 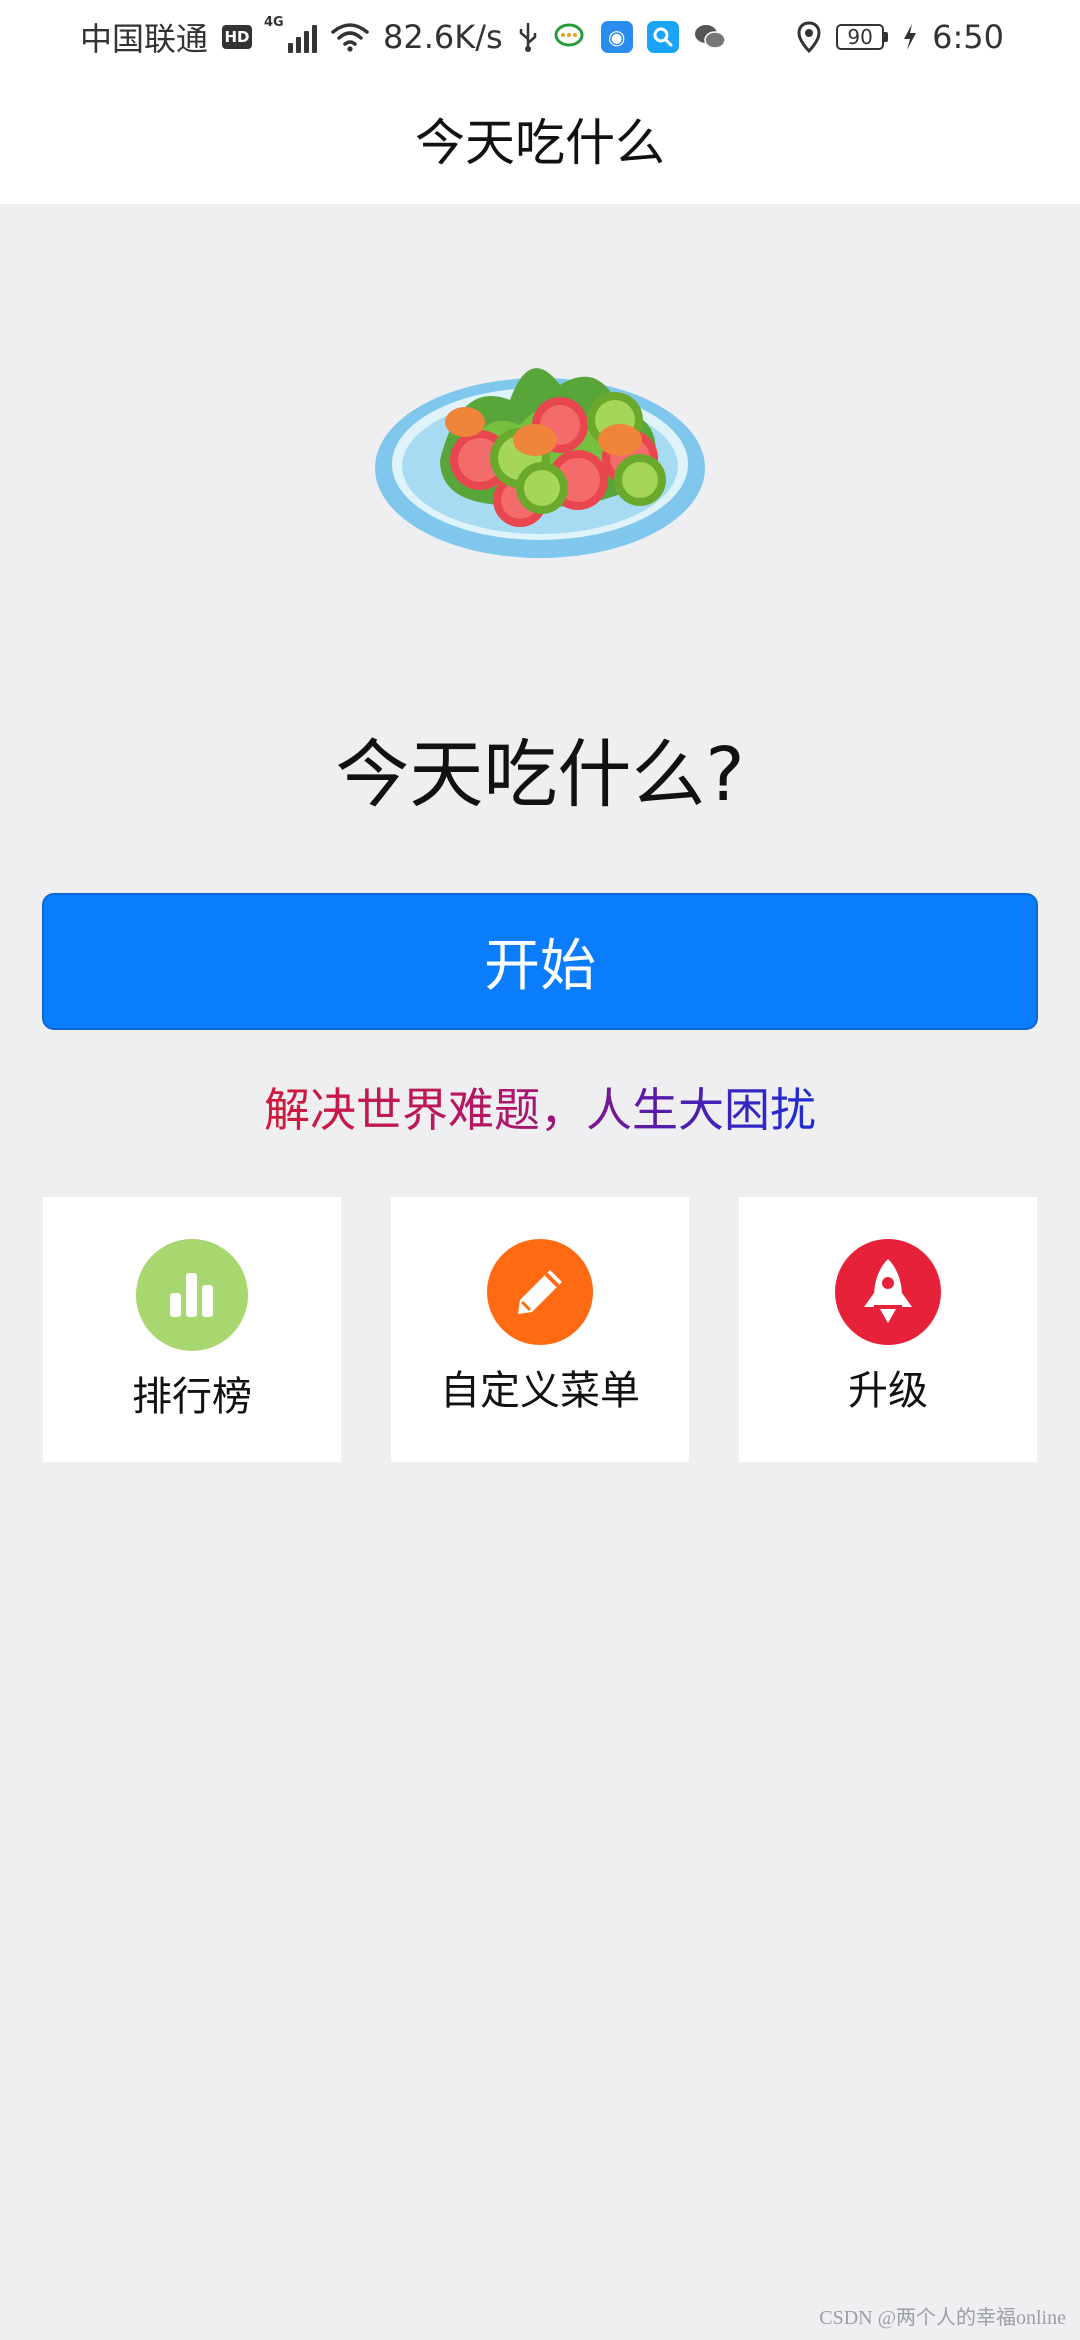 What do you see at coordinates (192, 1295) in the screenshot?
I see `bar-chart-icon` at bounding box center [192, 1295].